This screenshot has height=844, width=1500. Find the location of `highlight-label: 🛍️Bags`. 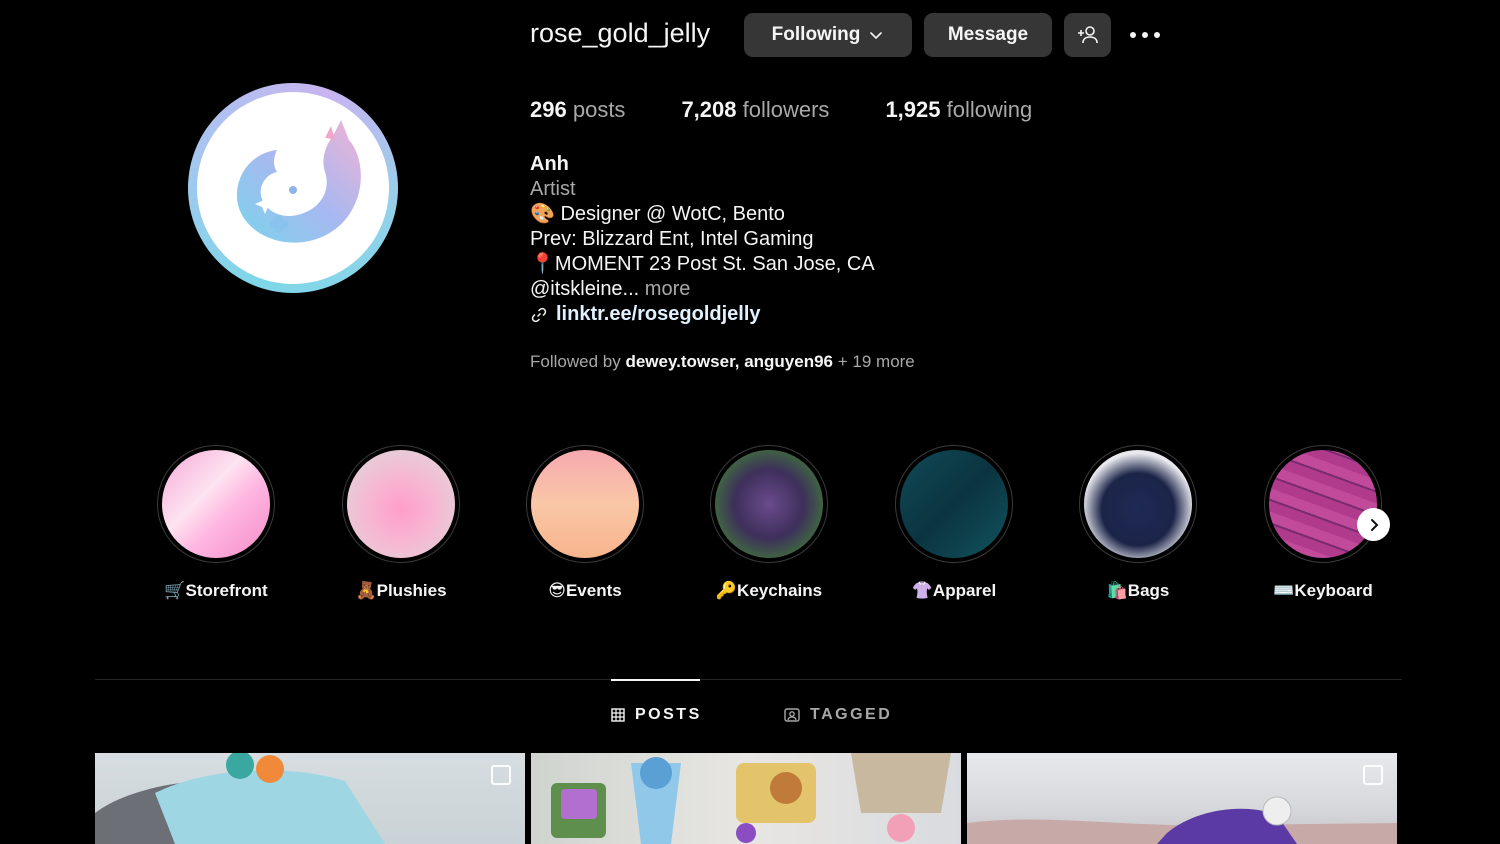

highlight-label: 🛍️Bags is located at coordinates (1138, 590).